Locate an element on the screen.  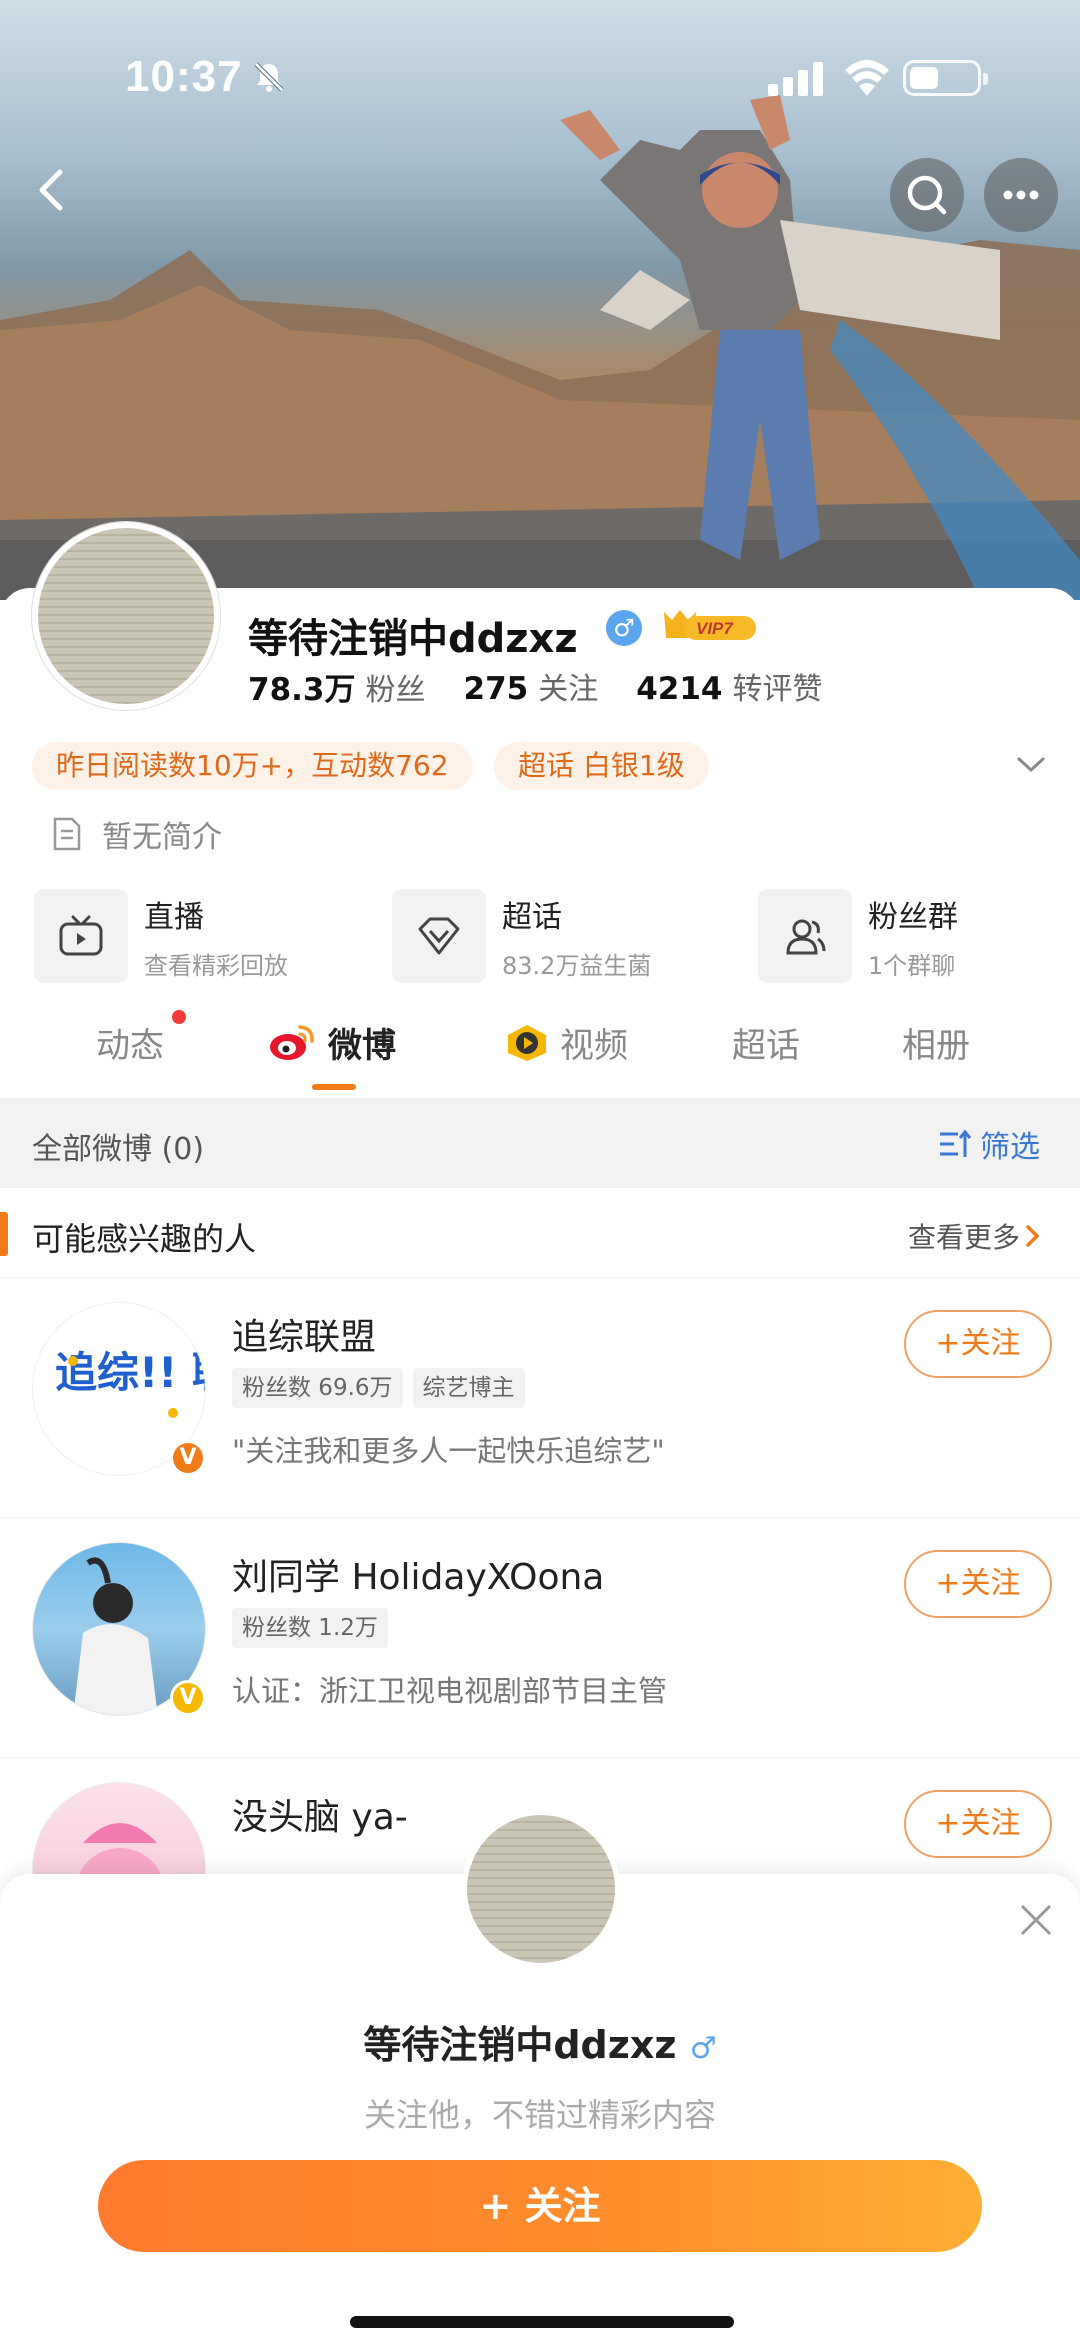
person-description: 认证：浙江卫视电视剧部节目主管 is located at coordinates (450, 1691).